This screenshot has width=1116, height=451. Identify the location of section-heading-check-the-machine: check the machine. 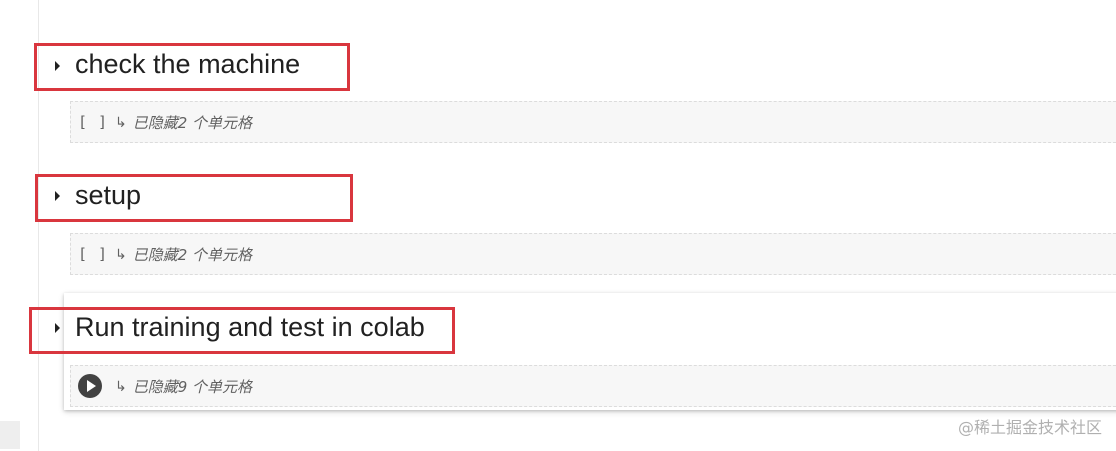
(187, 64).